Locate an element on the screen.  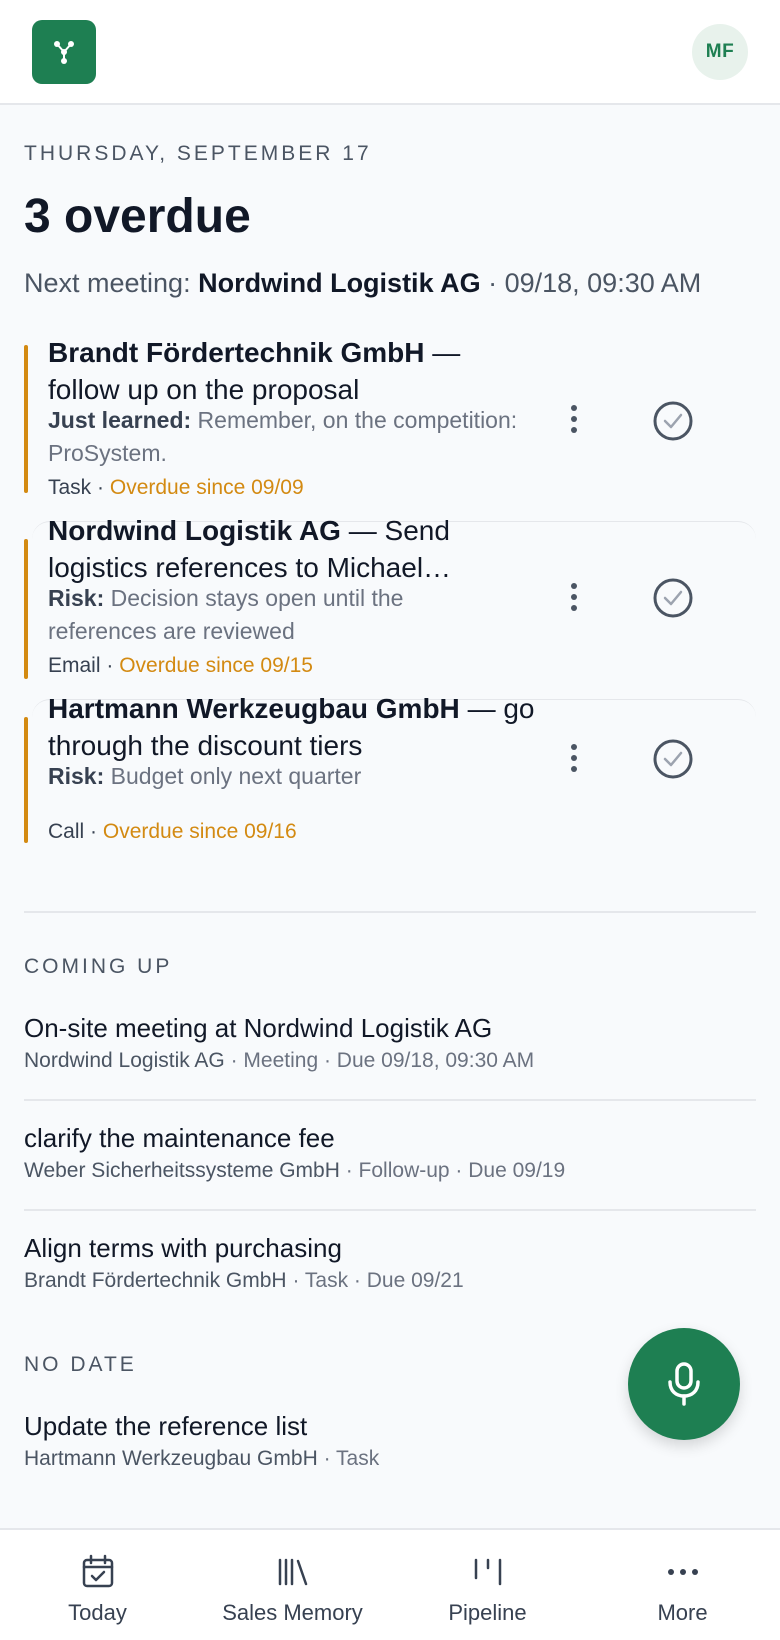
item-title: Align terms with purchasing is located at coordinates (183, 1248).